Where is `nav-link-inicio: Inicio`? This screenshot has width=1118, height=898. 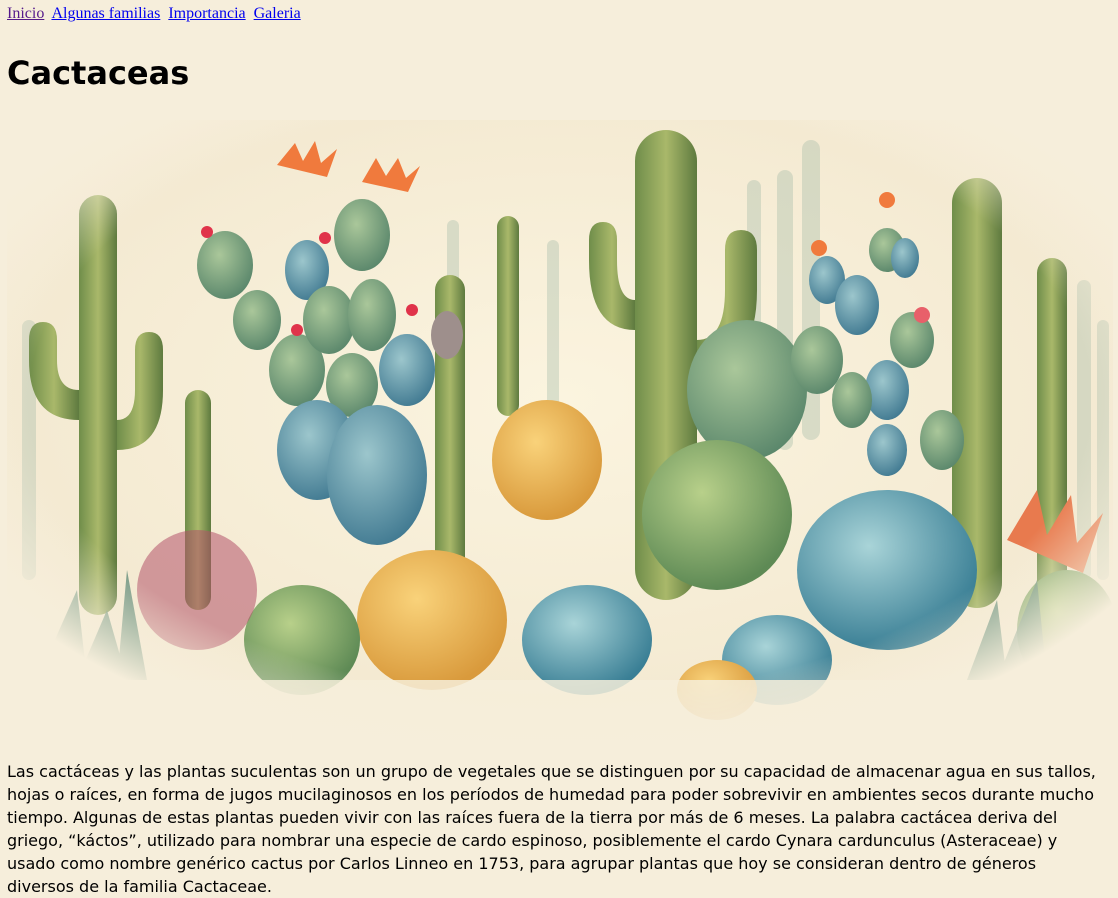
nav-link-inicio: Inicio is located at coordinates (25, 13).